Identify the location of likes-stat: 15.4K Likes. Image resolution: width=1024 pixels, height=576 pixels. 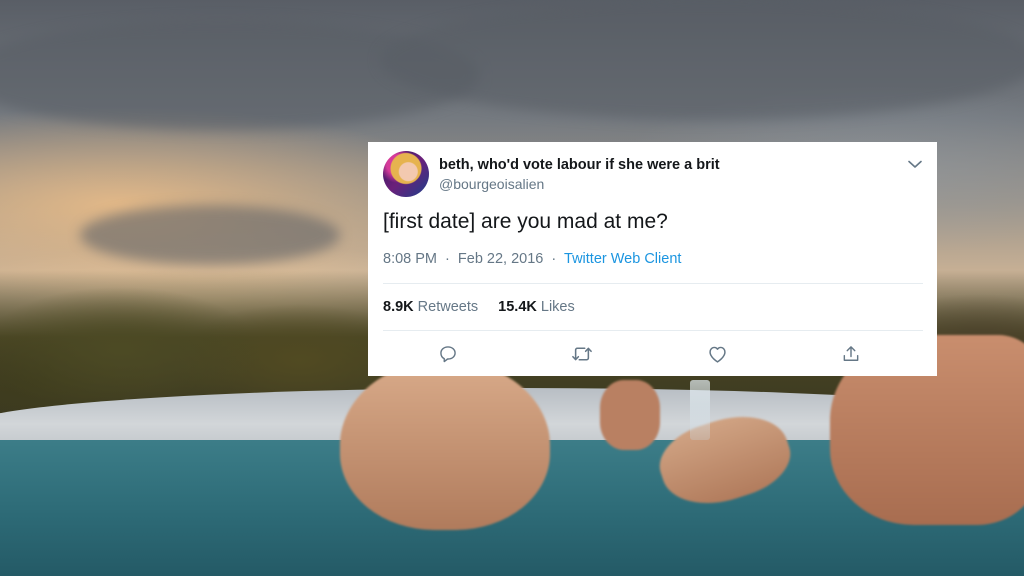
(536, 307).